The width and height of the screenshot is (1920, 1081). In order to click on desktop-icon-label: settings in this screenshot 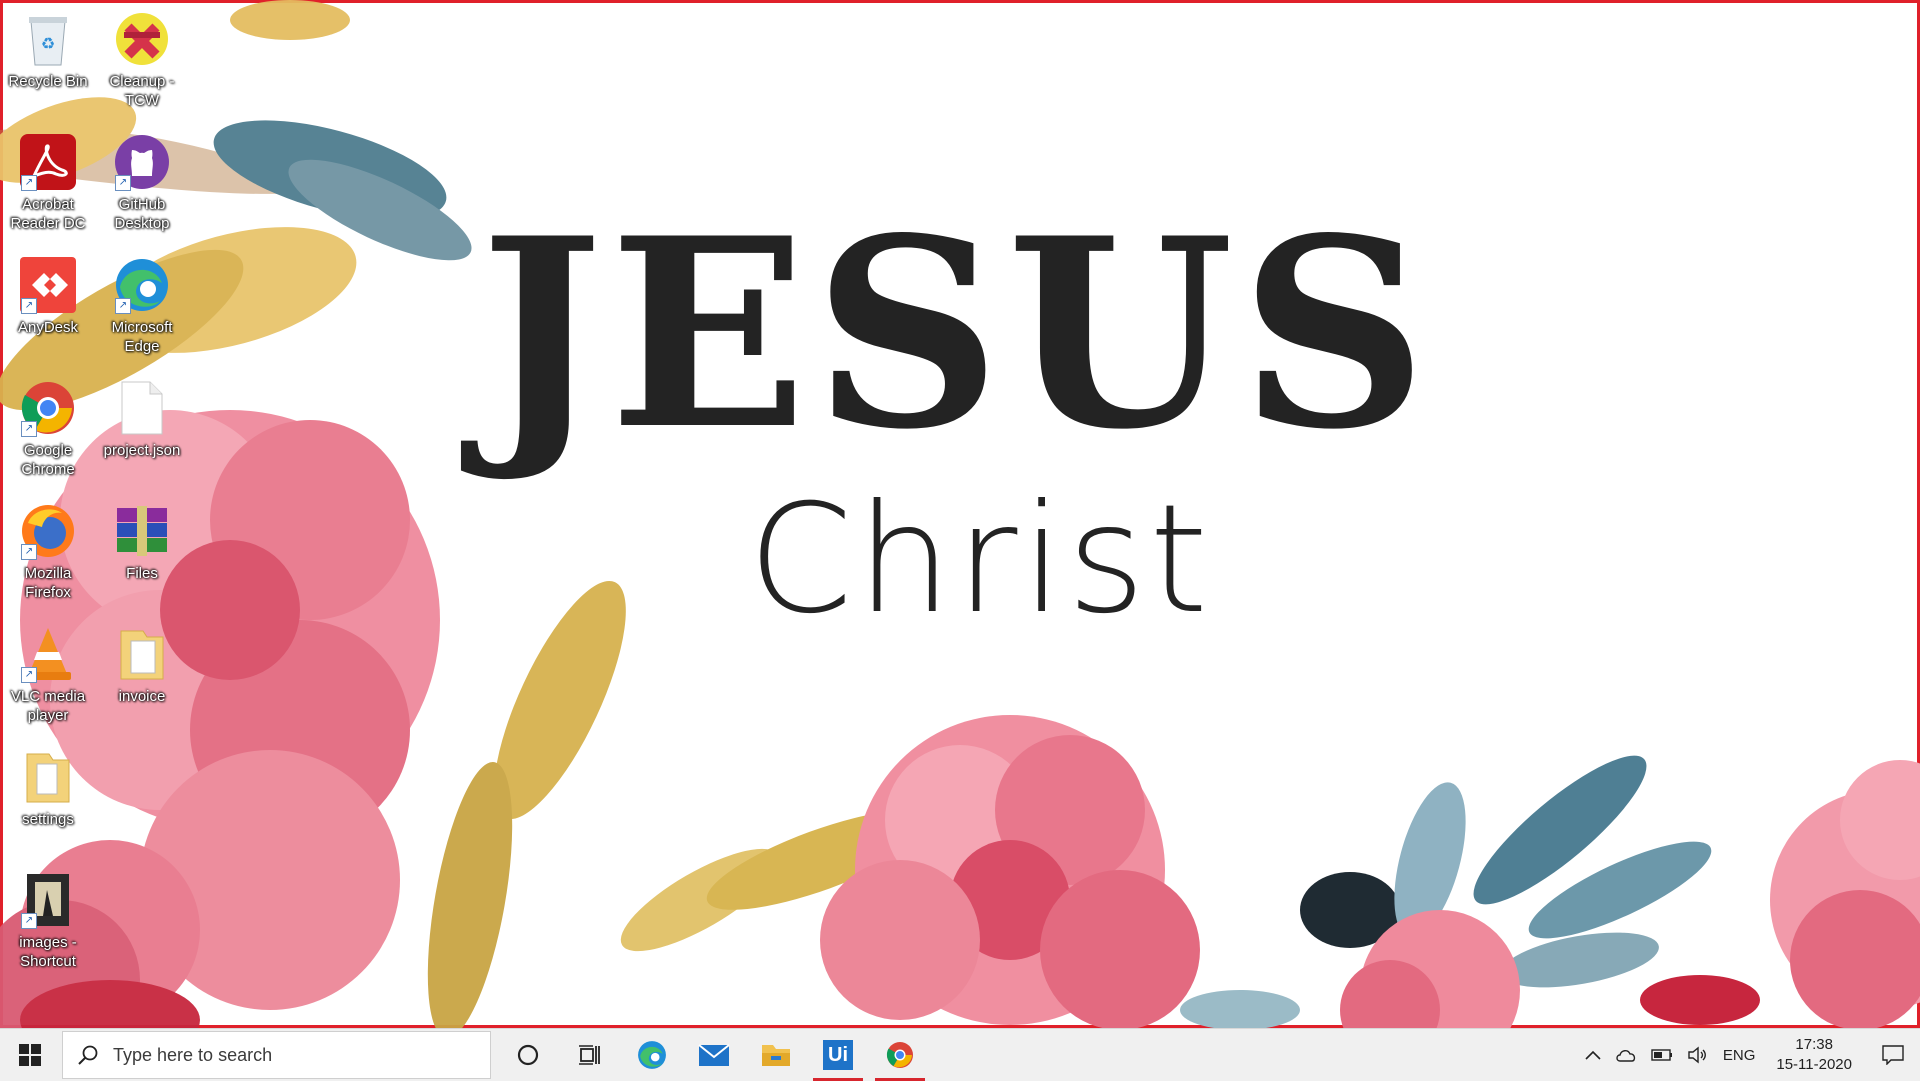, I will do `click(48, 819)`.